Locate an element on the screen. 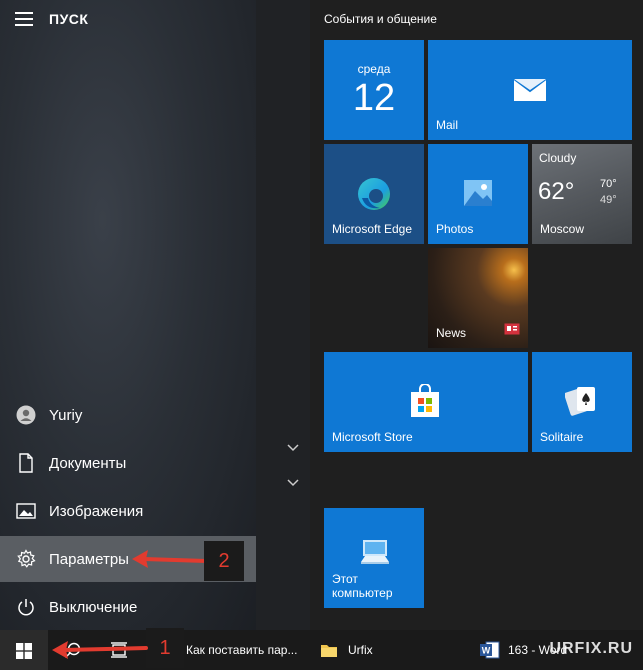  tile-label: News is located at coordinates (451, 333).